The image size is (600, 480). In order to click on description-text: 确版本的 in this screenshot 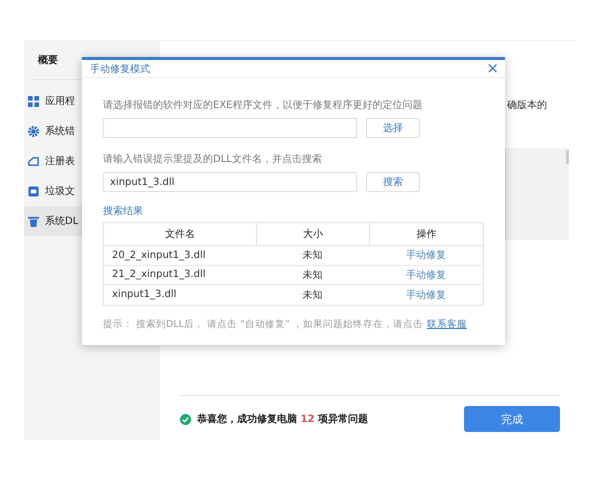, I will do `click(527, 105)`.